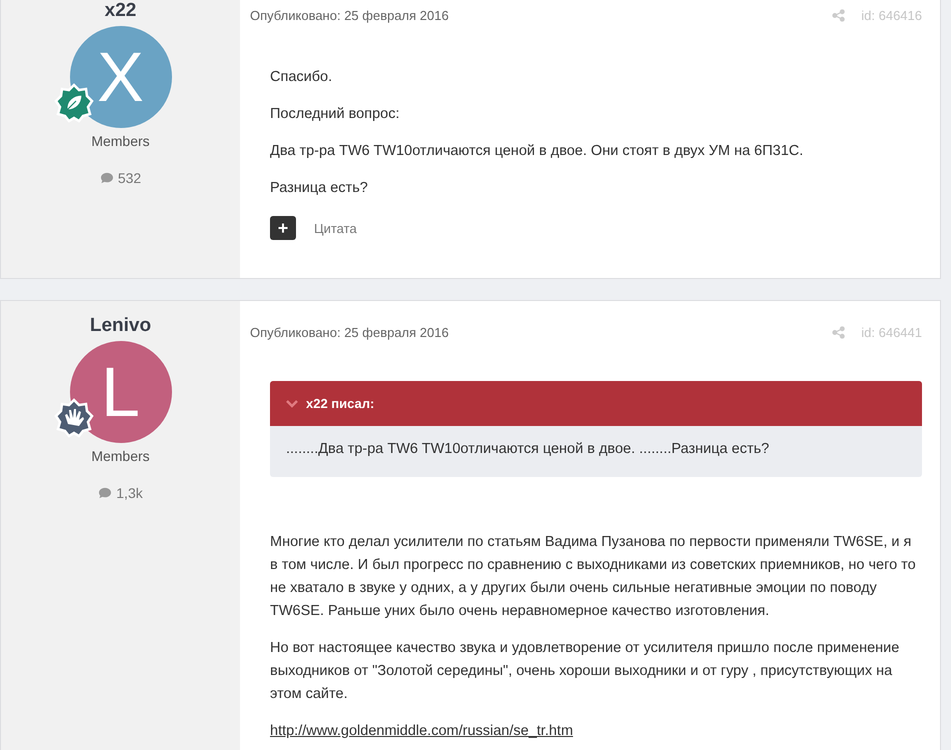  What do you see at coordinates (319, 188) in the screenshot?
I see `post-paragraph: Разница есть?` at bounding box center [319, 188].